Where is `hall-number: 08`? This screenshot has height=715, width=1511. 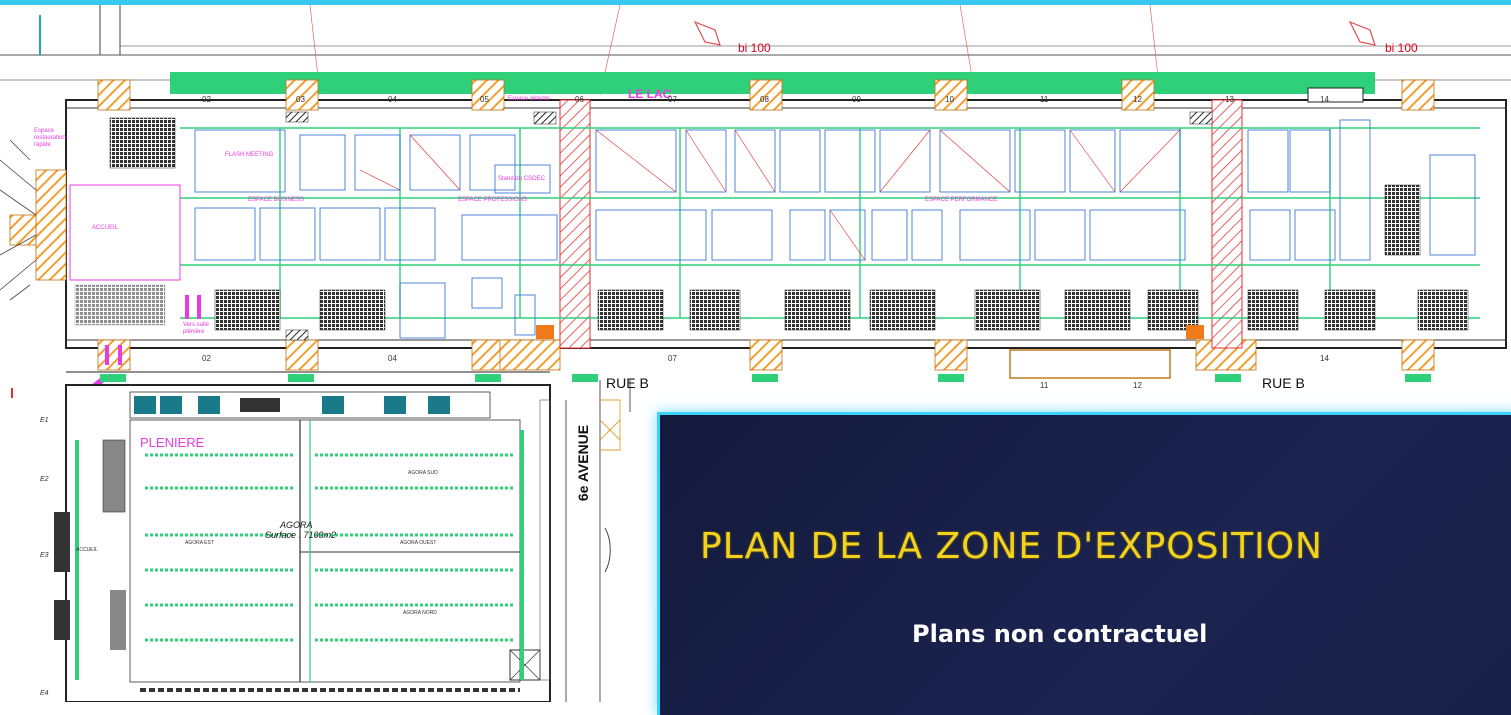 hall-number: 08 is located at coordinates (764, 99).